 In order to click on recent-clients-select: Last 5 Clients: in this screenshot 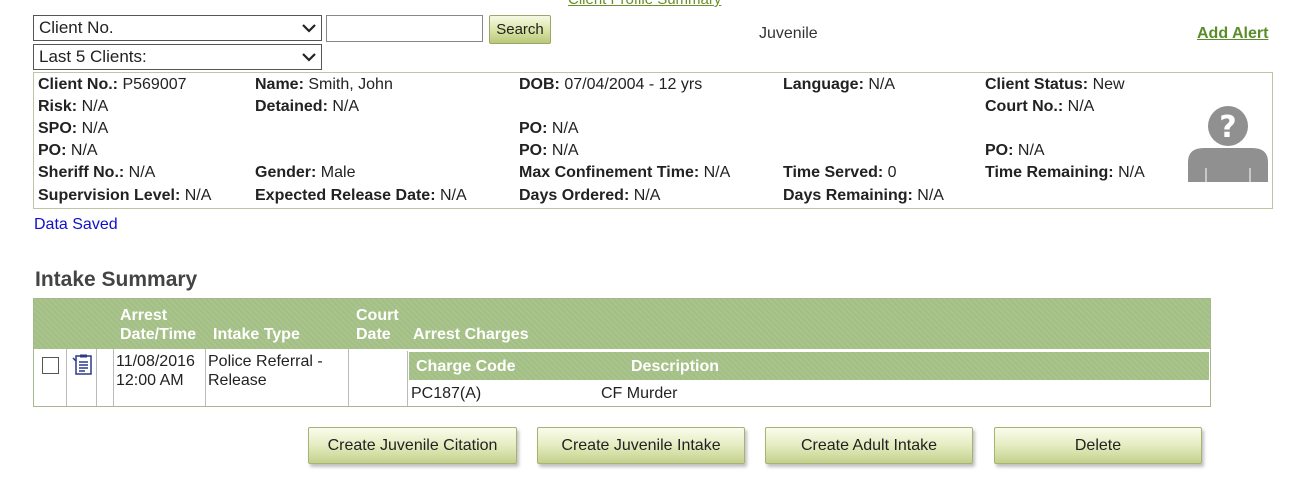, I will do `click(177, 57)`.